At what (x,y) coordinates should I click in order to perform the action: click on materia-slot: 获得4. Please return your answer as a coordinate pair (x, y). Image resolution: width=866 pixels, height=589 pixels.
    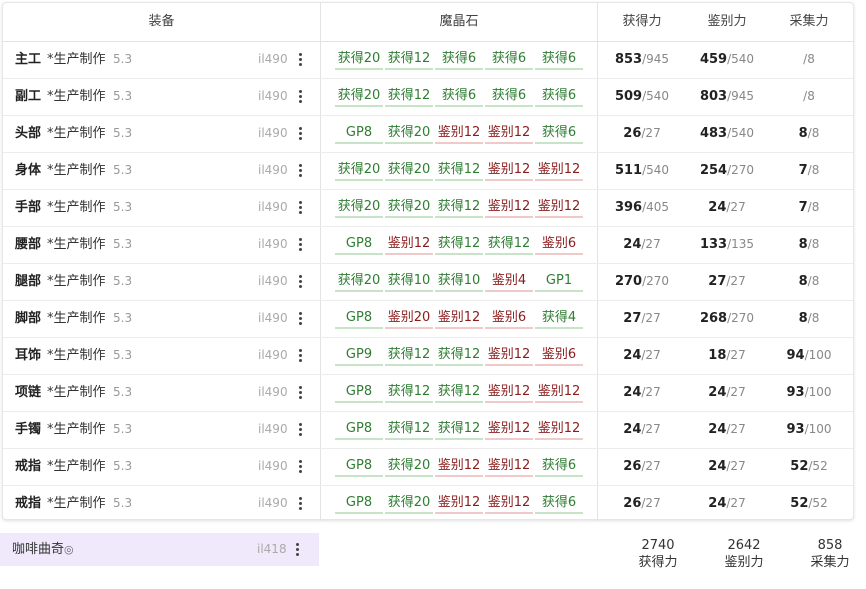
    Looking at the image, I should click on (559, 319).